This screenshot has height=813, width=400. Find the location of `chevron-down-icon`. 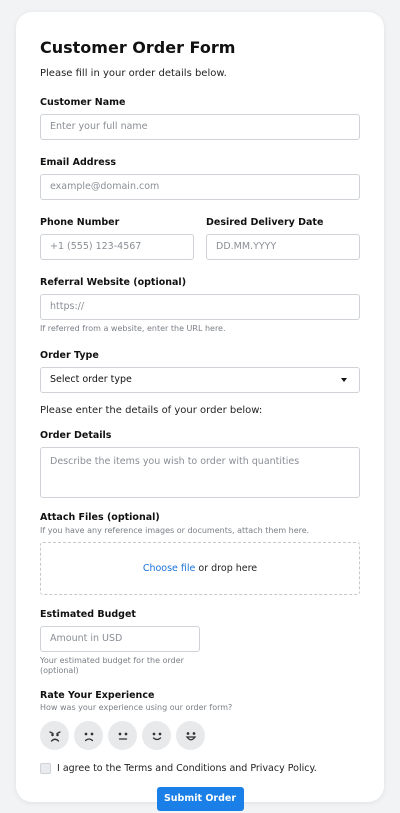

chevron-down-icon is located at coordinates (344, 380).